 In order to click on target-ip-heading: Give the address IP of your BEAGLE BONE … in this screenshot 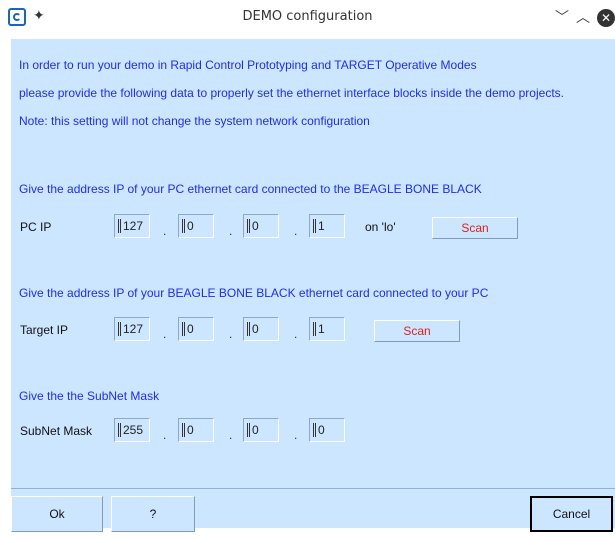, I will do `click(254, 293)`.